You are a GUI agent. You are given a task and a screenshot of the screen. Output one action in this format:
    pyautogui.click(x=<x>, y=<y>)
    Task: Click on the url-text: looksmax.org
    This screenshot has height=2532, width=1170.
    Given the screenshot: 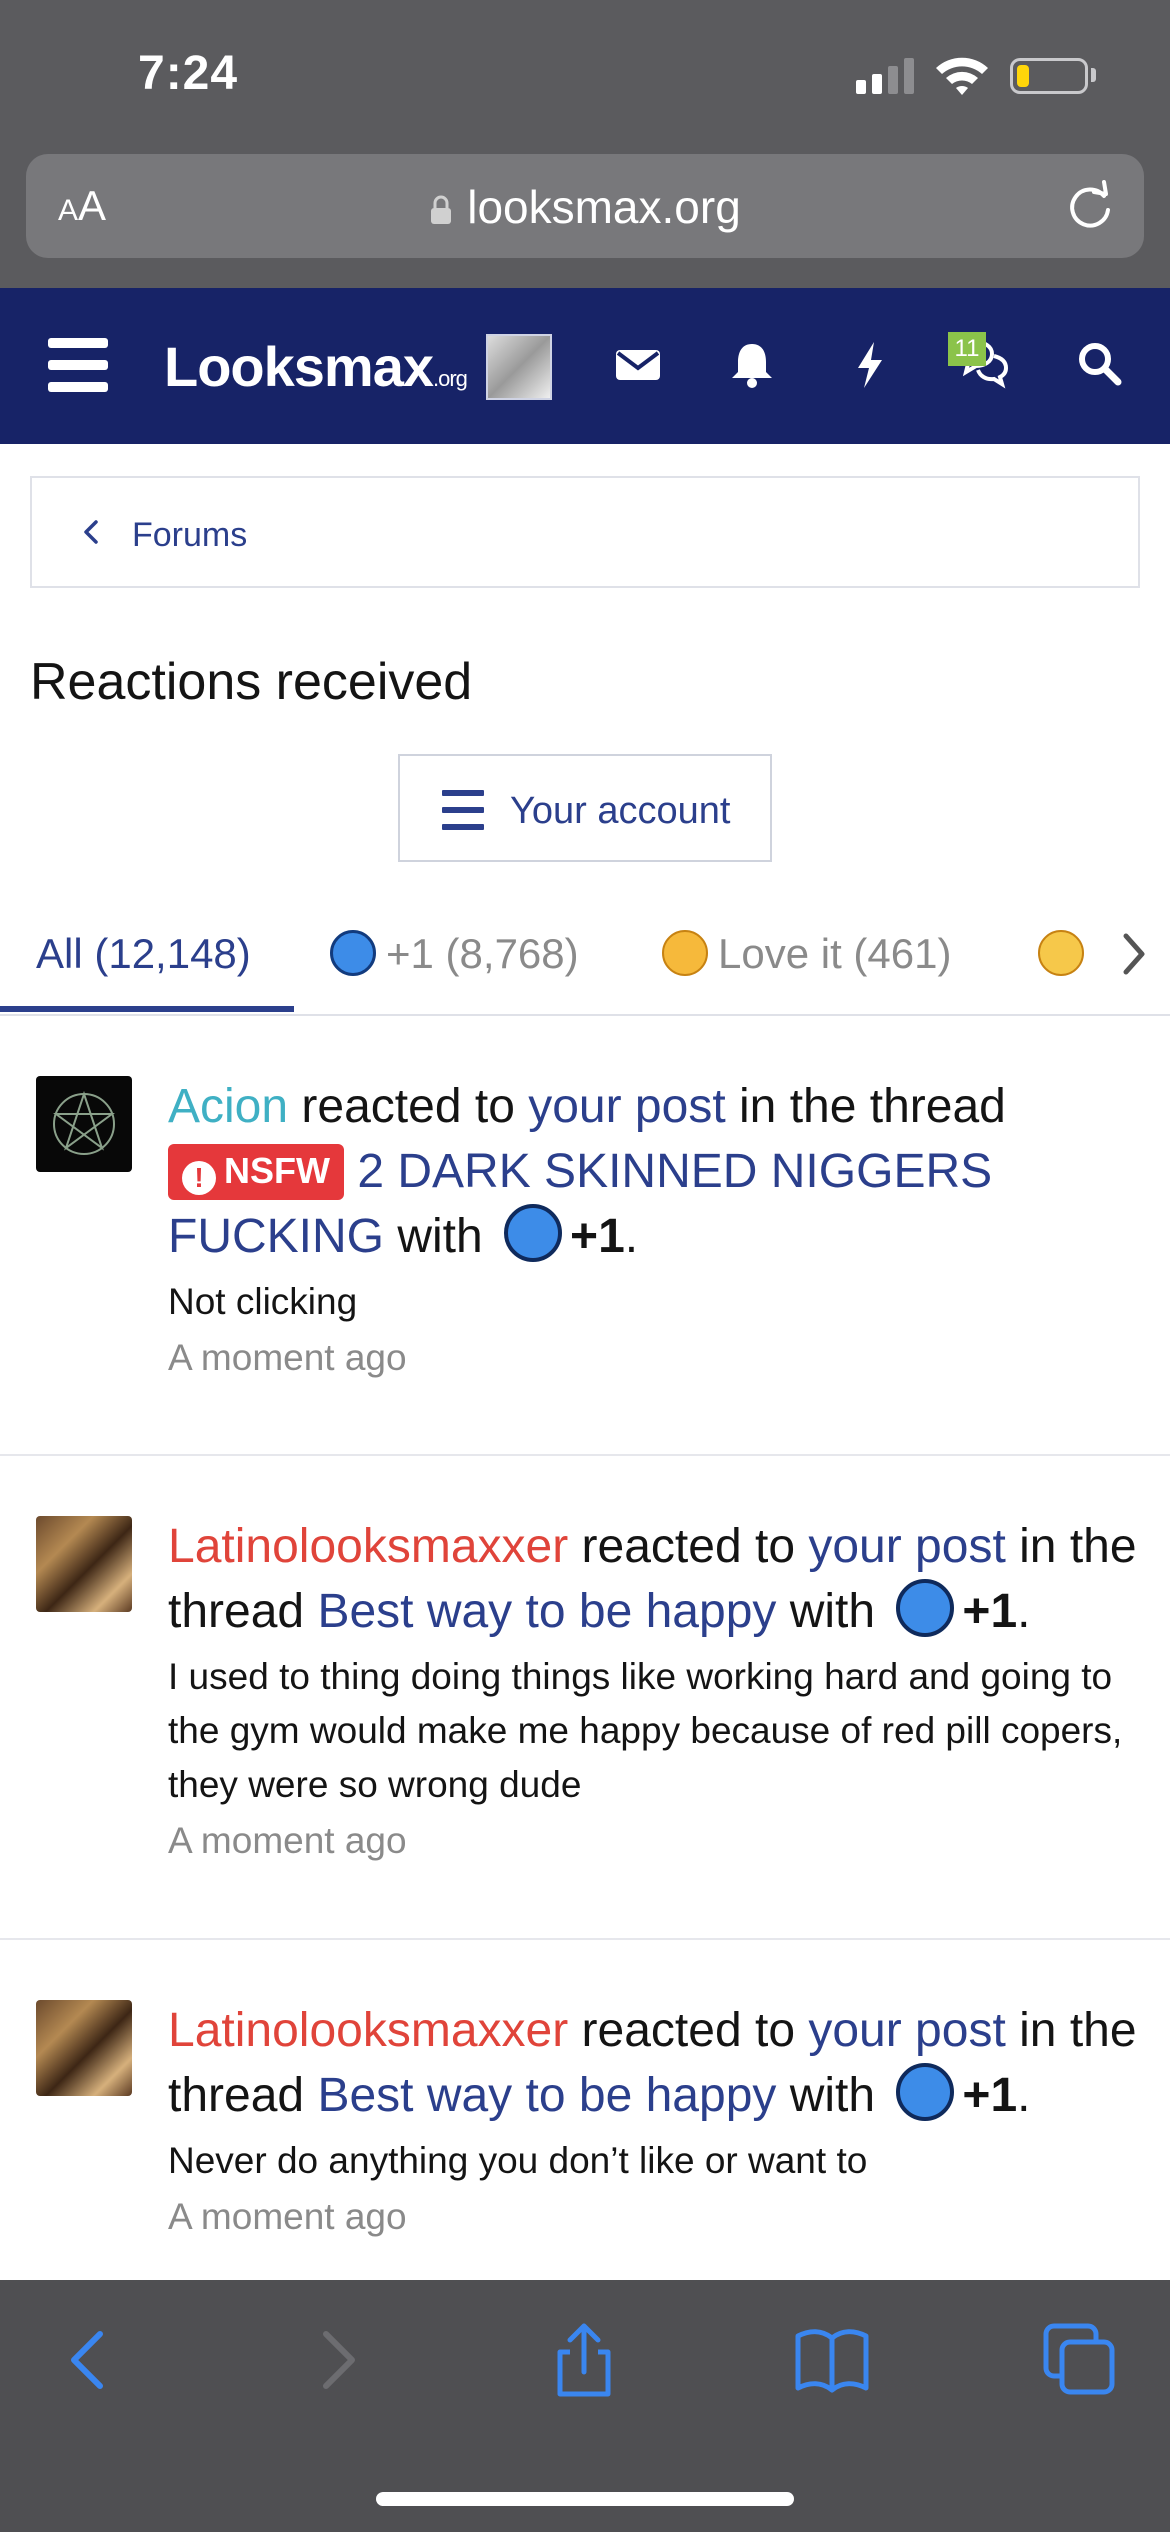 What is the action you would take?
    pyautogui.click(x=604, y=207)
    